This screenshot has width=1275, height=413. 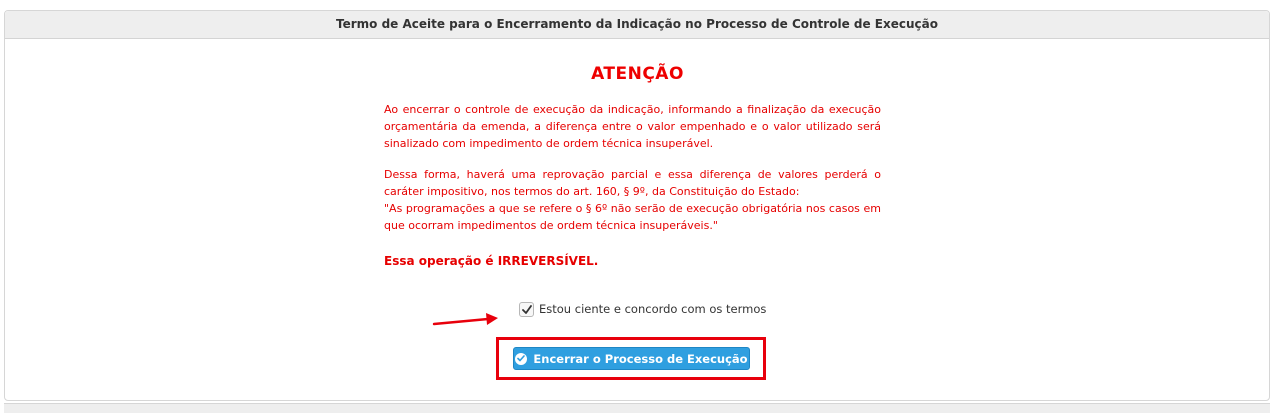 What do you see at coordinates (465, 319) in the screenshot?
I see `arrow-right-icon` at bounding box center [465, 319].